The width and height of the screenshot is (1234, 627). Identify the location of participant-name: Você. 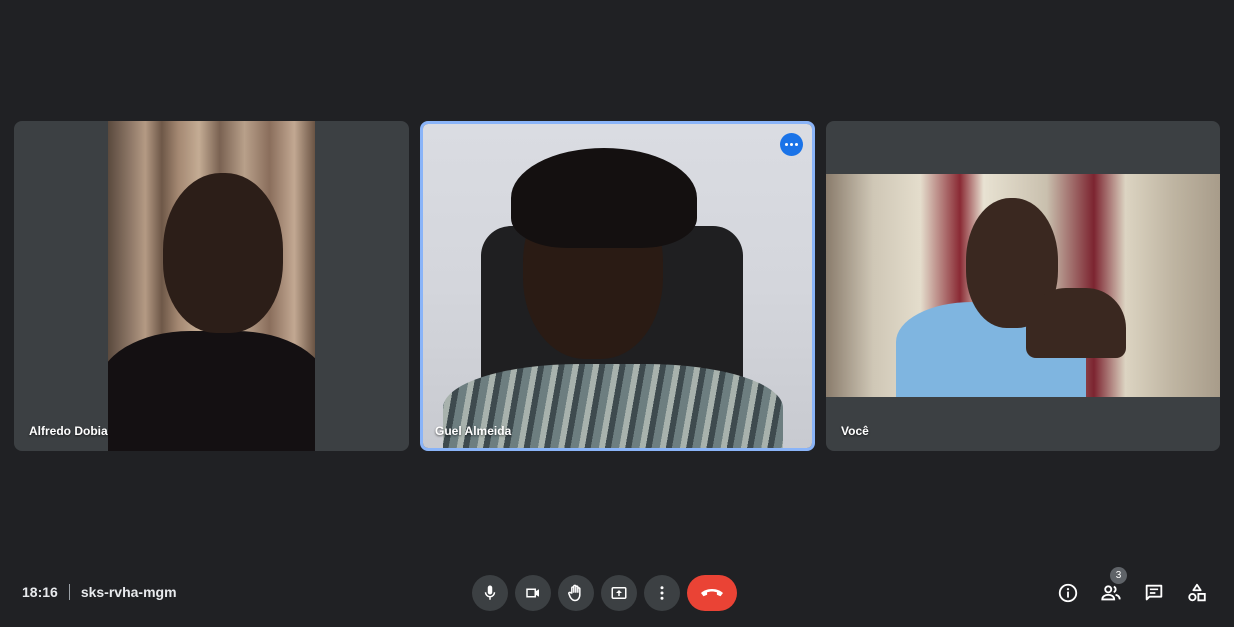
(855, 431).